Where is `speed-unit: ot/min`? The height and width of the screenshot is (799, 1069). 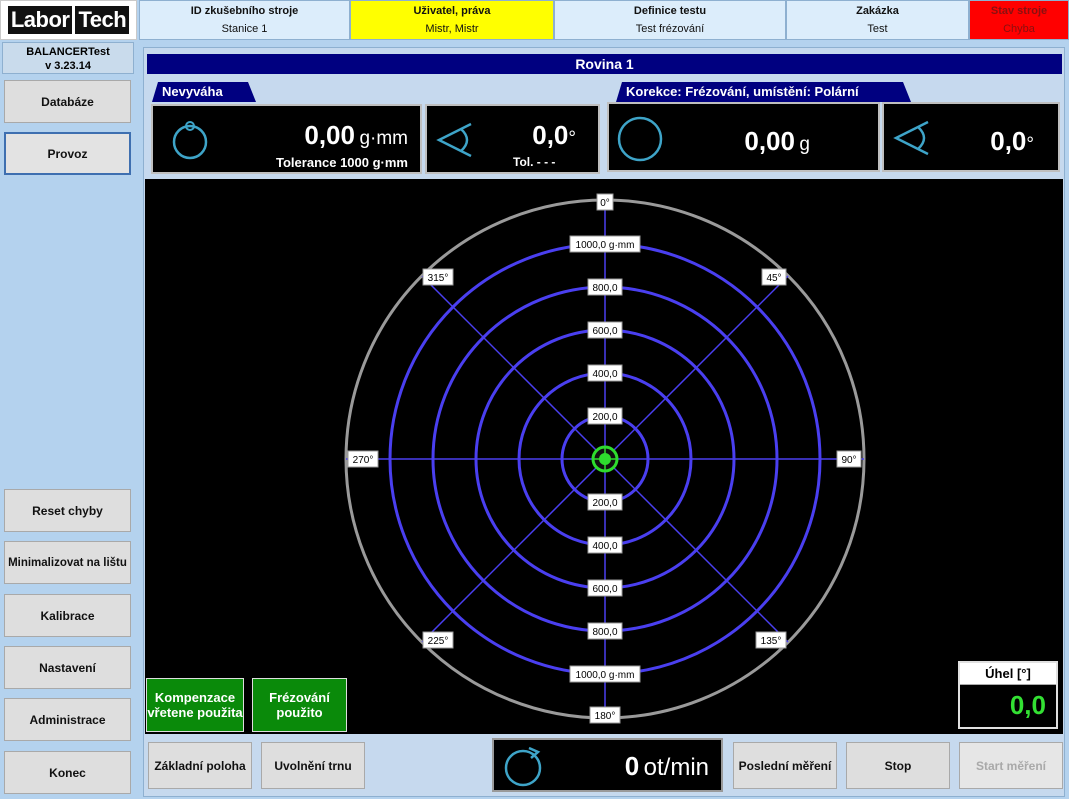
speed-unit: ot/min is located at coordinates (676, 767).